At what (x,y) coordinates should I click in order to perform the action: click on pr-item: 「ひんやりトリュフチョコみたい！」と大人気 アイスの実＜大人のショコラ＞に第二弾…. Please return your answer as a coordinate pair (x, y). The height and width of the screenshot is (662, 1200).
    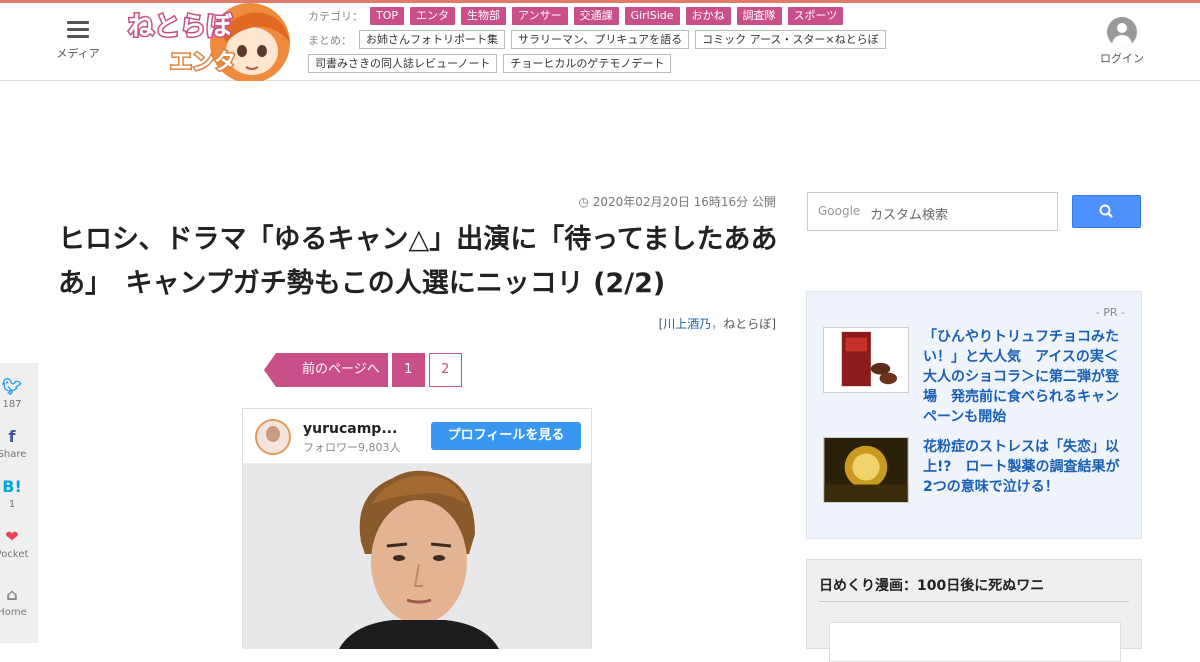
    Looking at the image, I should click on (975, 377).